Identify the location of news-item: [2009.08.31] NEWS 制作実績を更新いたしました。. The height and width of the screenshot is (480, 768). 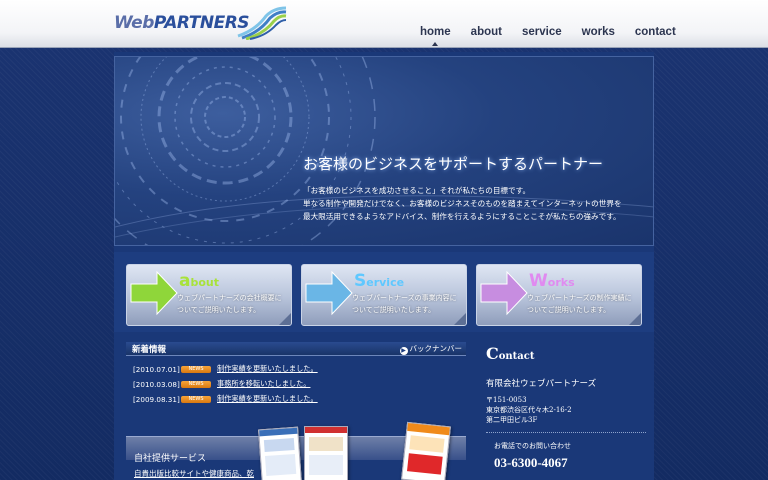
(225, 399).